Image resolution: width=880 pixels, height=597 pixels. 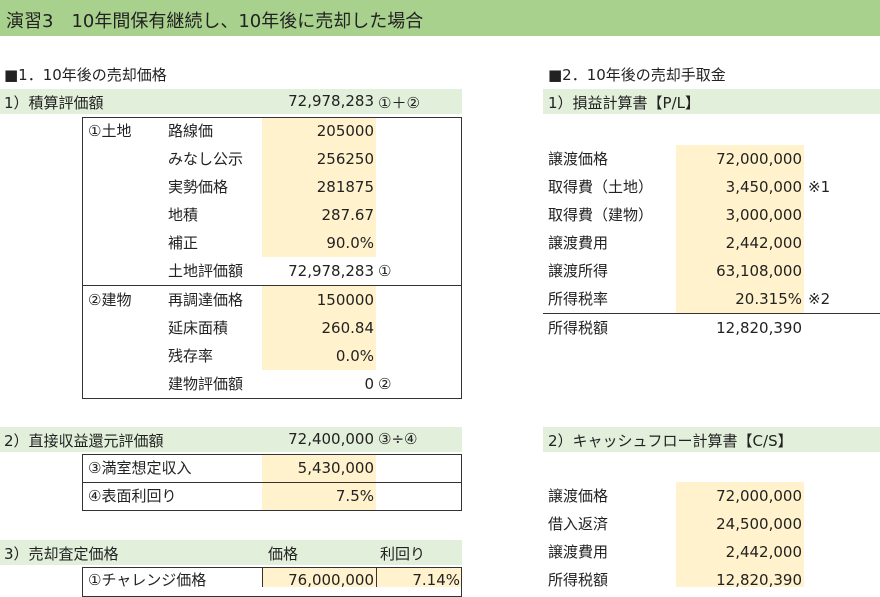 What do you see at coordinates (578, 496) in the screenshot?
I see `cs-row-label: 譲渡価格` at bounding box center [578, 496].